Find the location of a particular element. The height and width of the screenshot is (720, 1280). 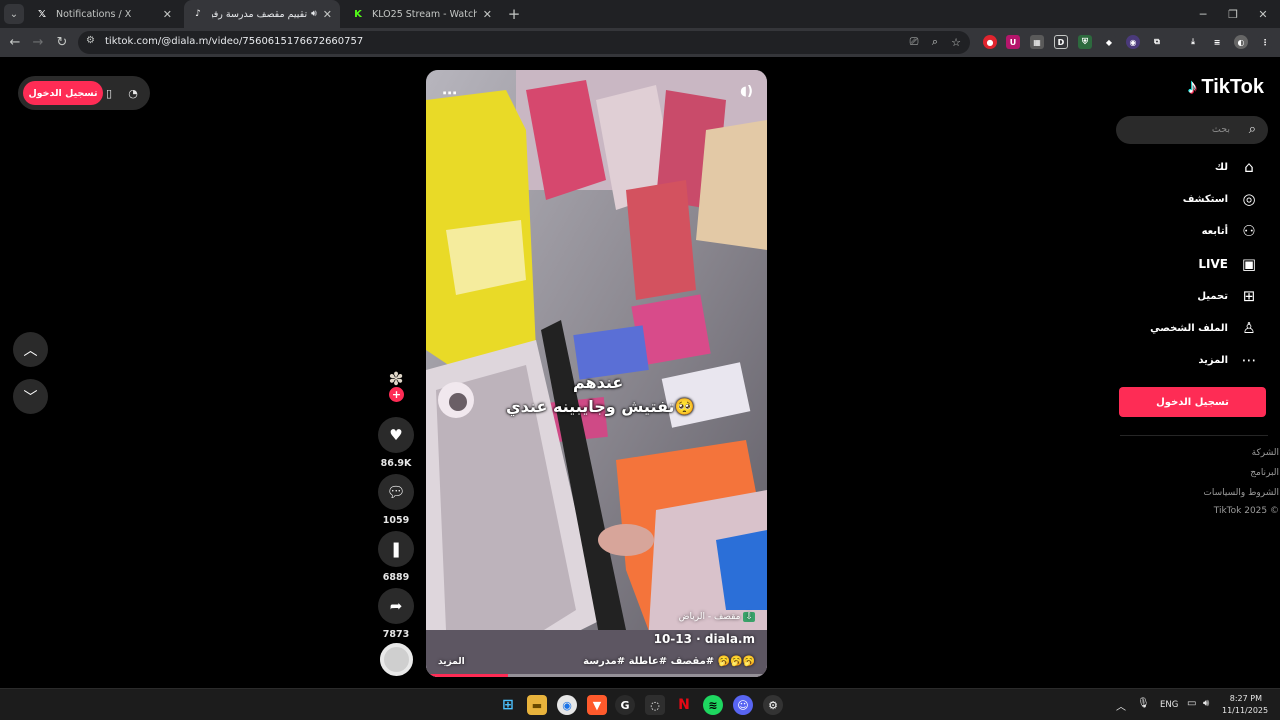

top-login-button: تسجيل الدخول is located at coordinates (63, 93).